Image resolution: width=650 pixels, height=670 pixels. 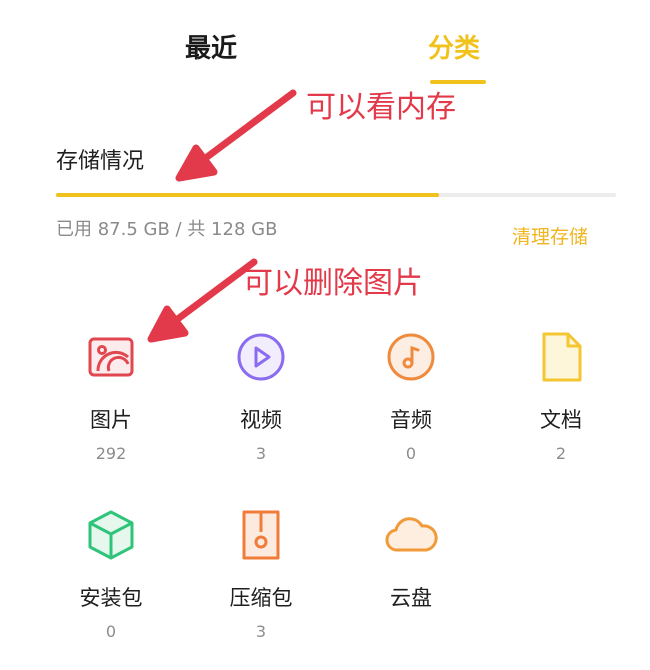 I want to click on category-label: 安装包, so click(x=111, y=598).